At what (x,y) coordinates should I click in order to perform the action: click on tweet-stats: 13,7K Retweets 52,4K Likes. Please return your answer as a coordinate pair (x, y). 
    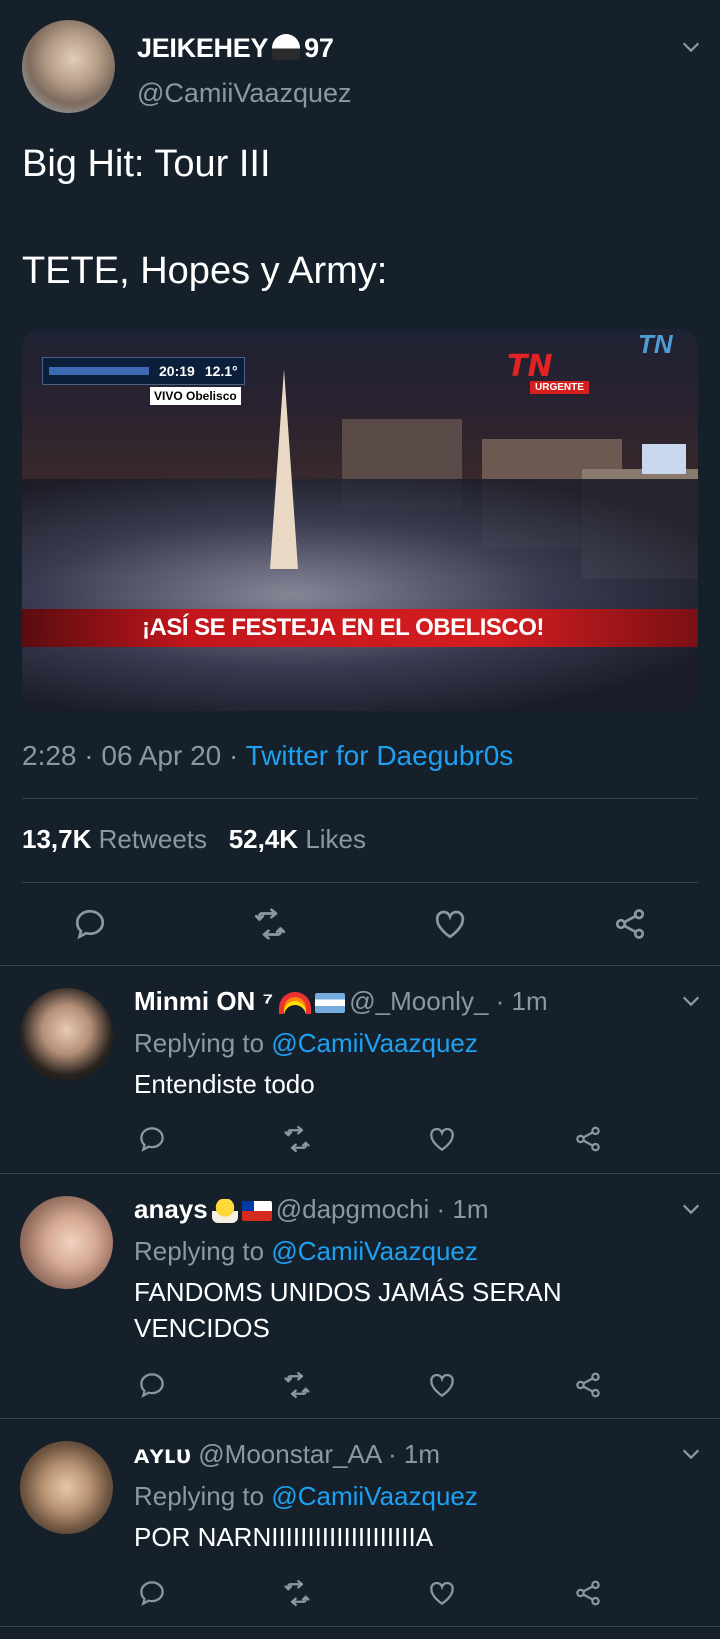
    Looking at the image, I should click on (194, 839).